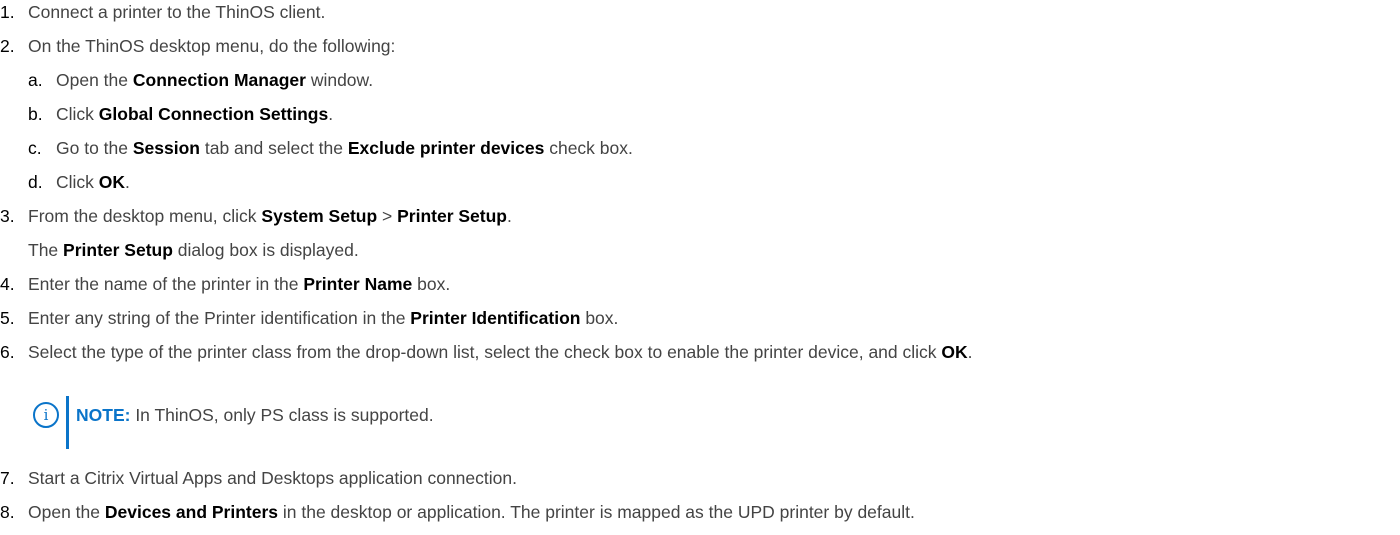 The image size is (1400, 535). I want to click on step-number: 5., so click(7, 318).